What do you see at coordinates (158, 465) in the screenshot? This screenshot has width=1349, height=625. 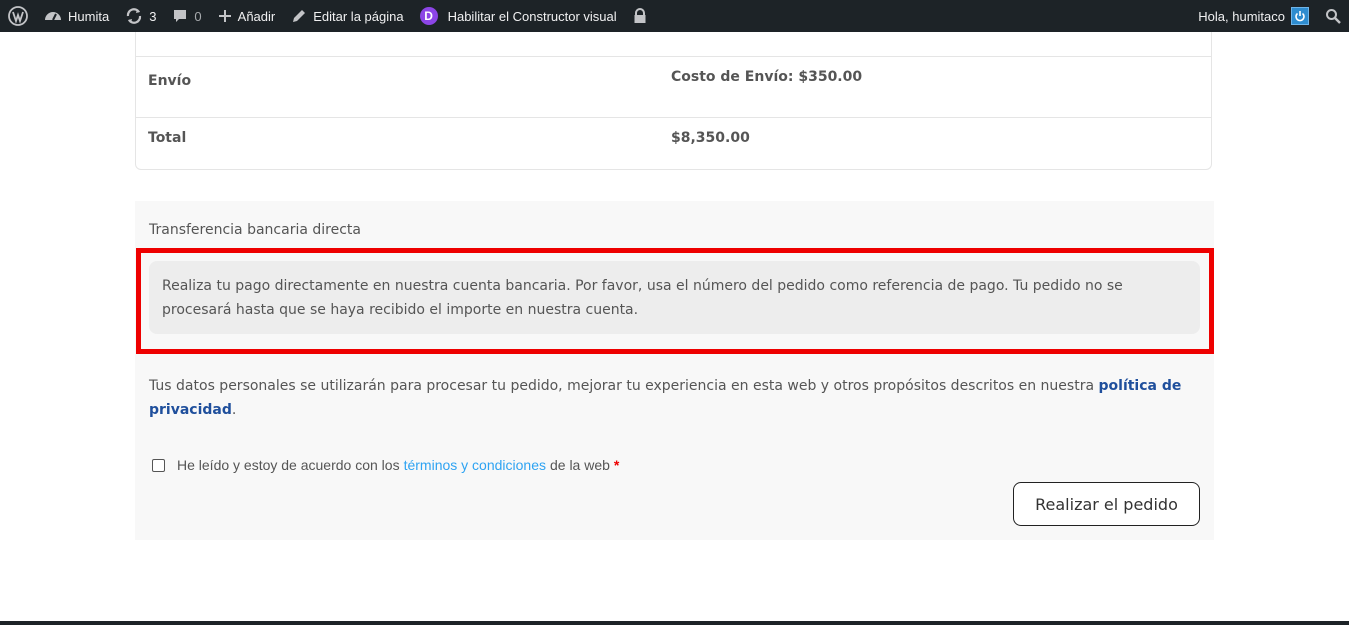 I see `terms-checkbox` at bounding box center [158, 465].